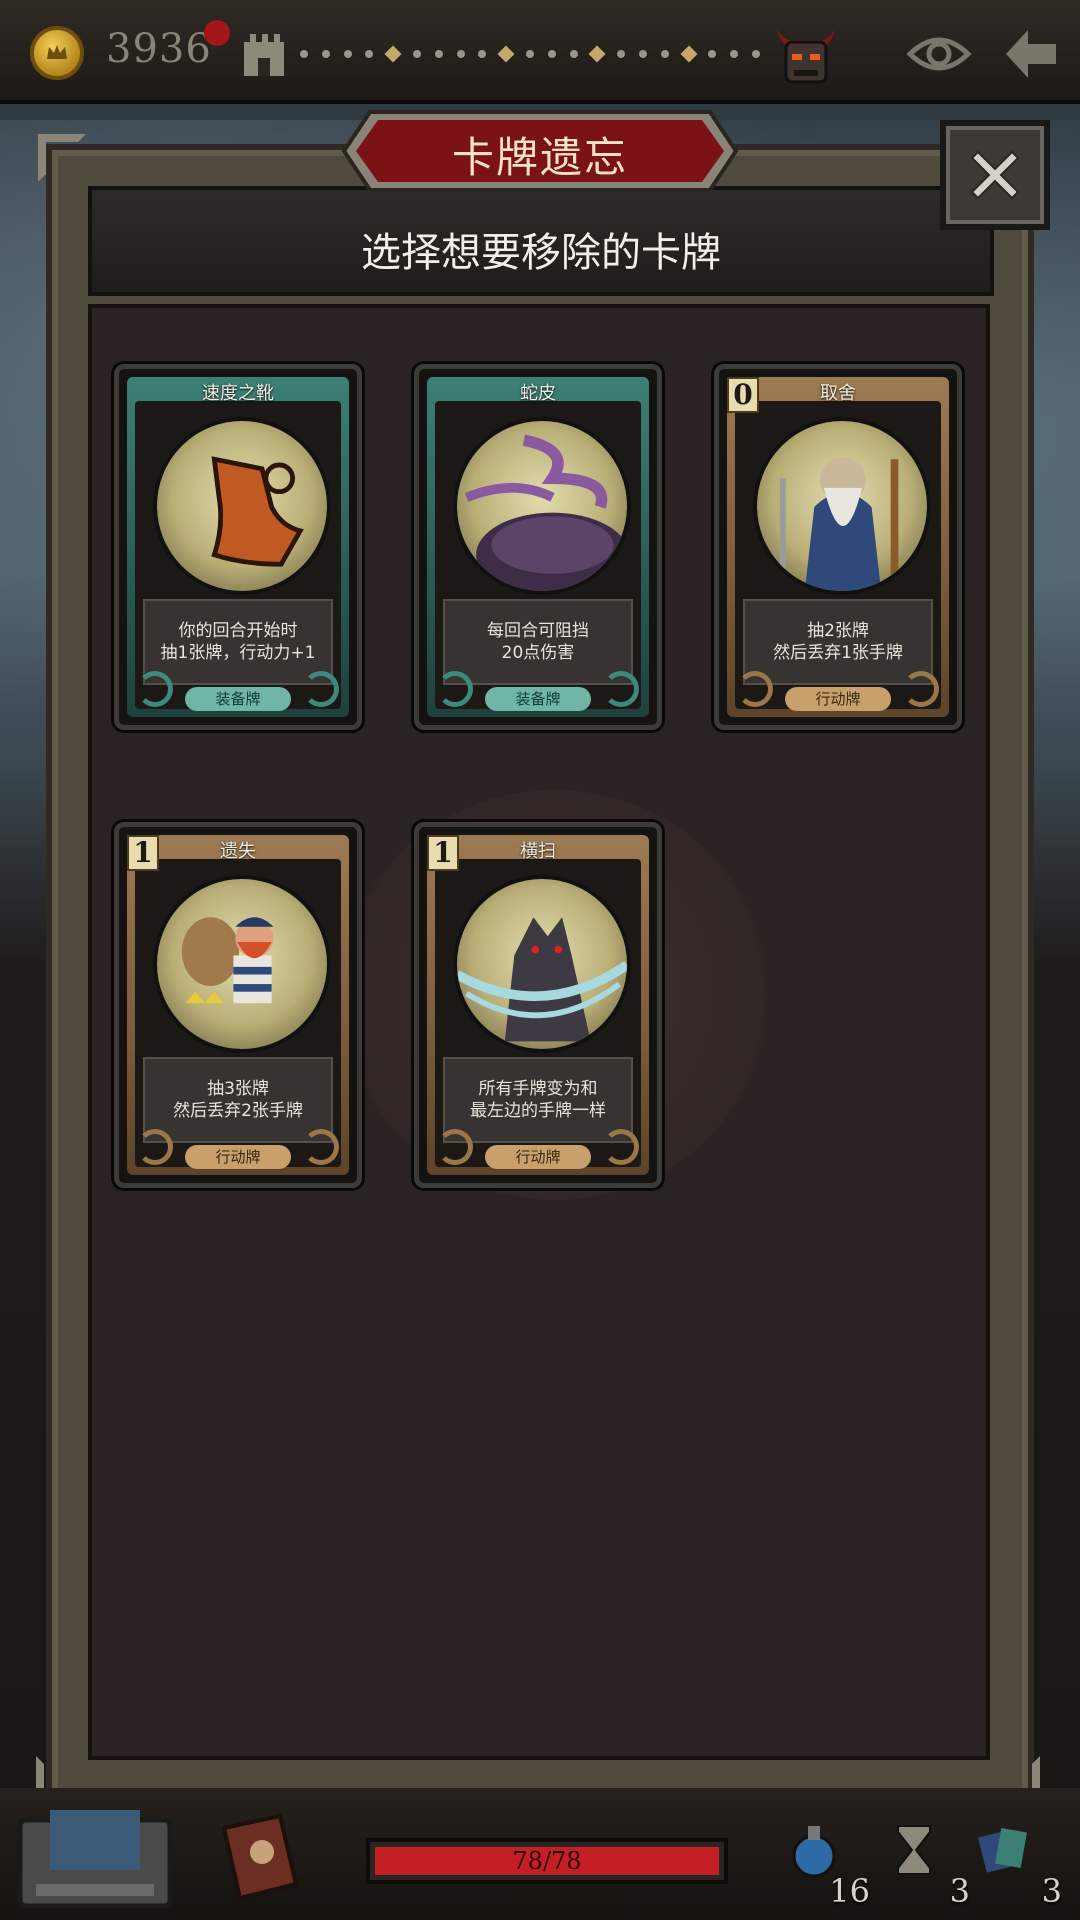 Image resolution: width=1080 pixels, height=1920 pixels. I want to click on back-arrow-icon, so click(1030, 54).